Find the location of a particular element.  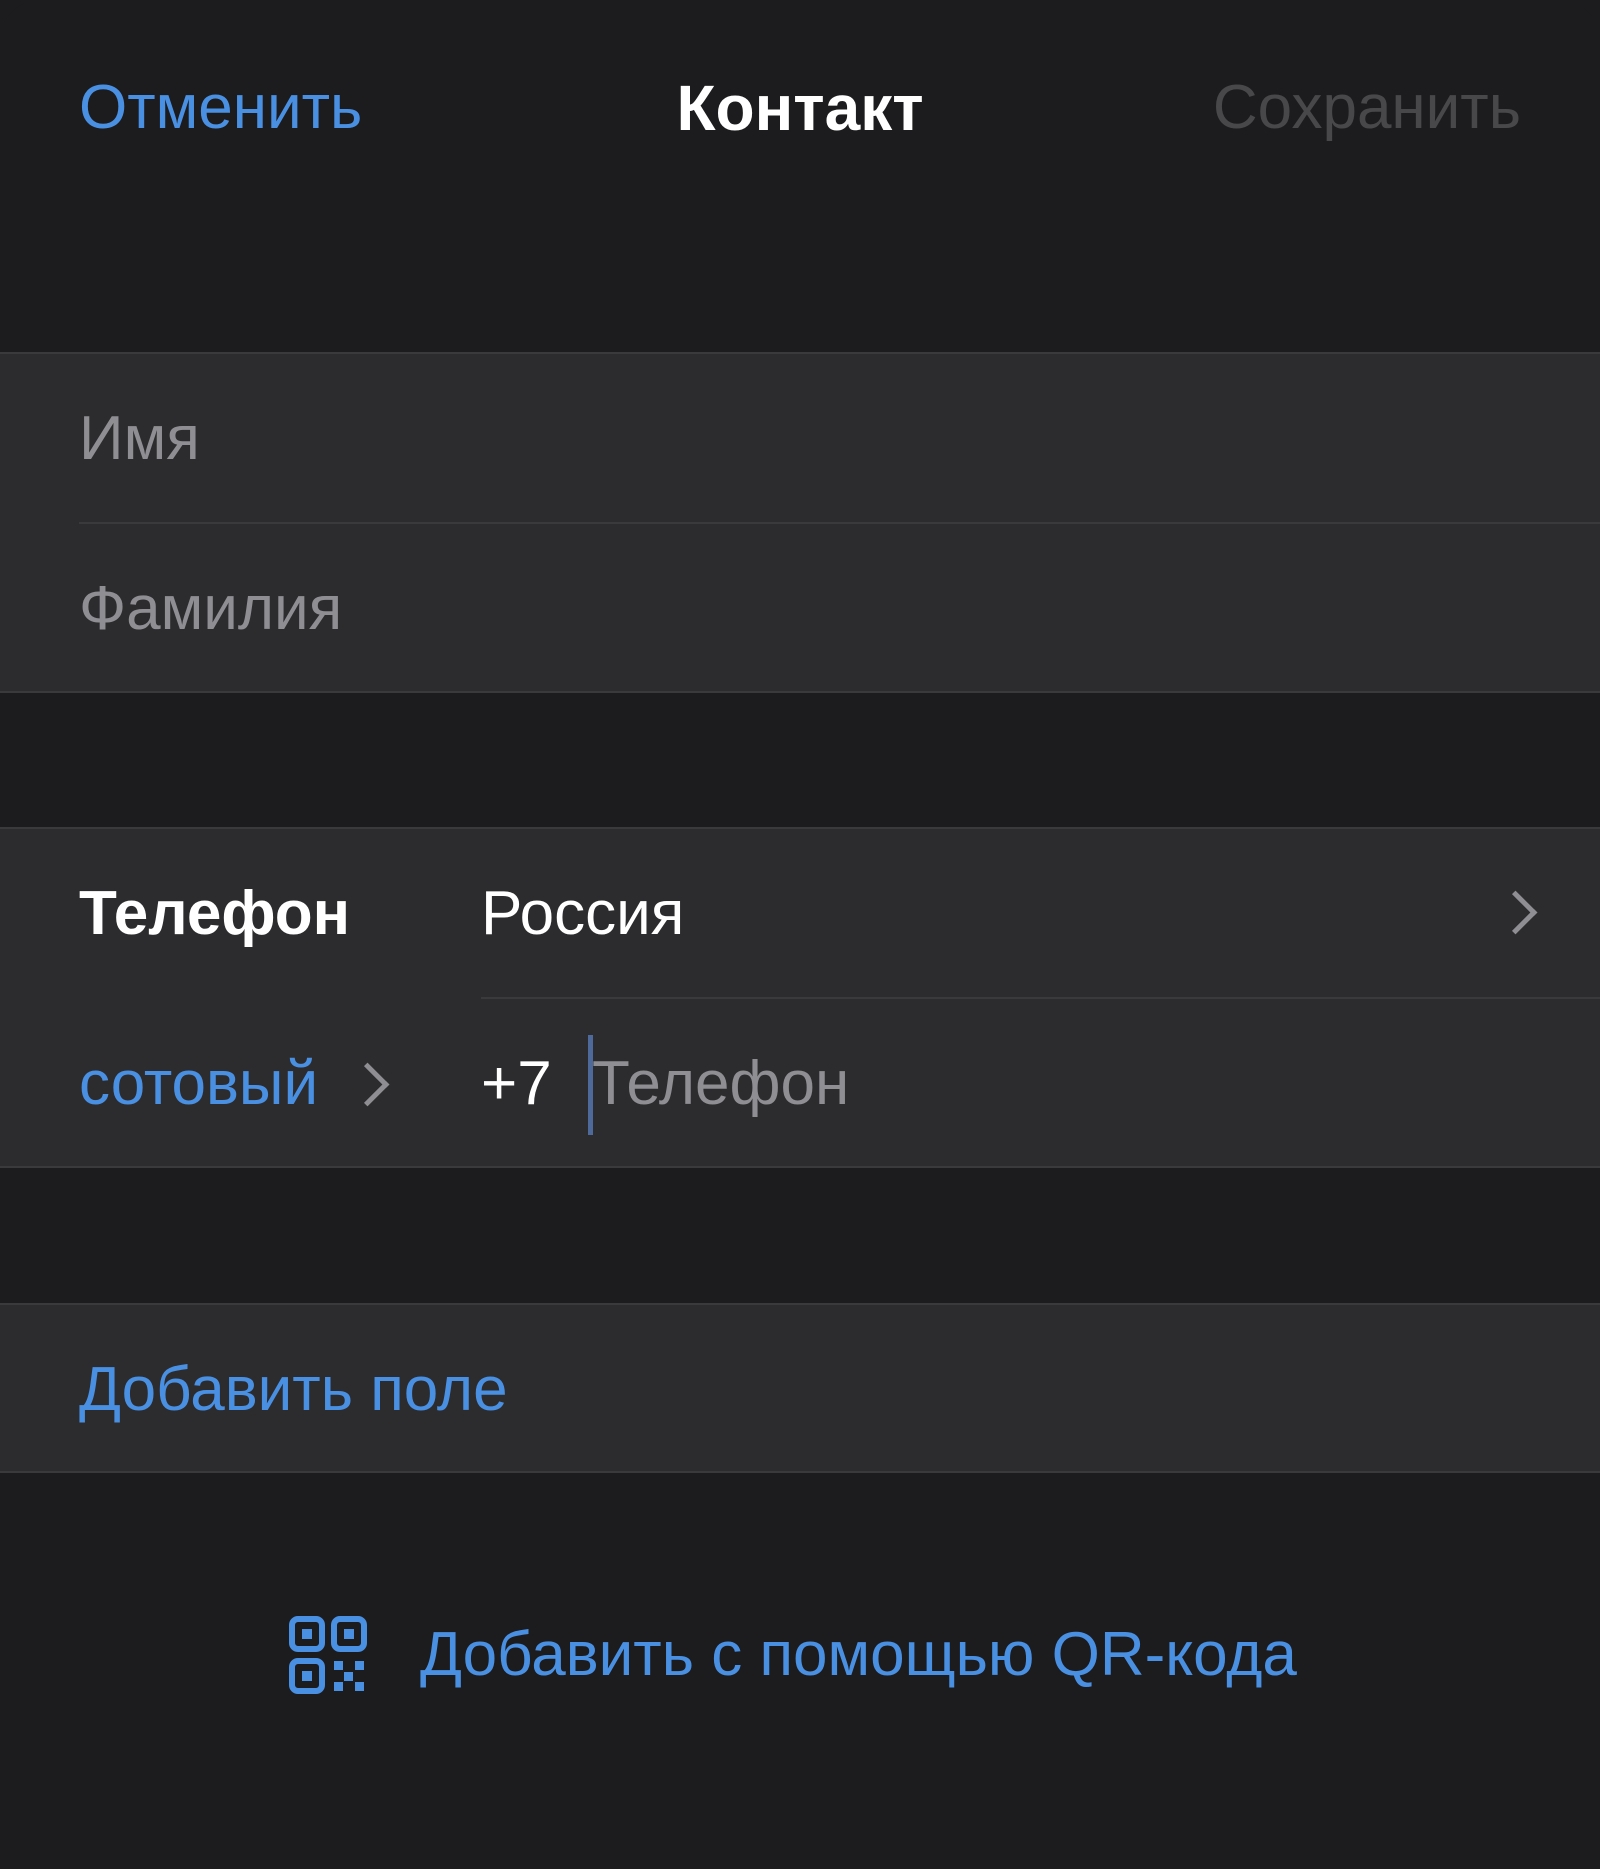

qr-button-label: Добавить с помощью QR-кода is located at coordinates (858, 1654).